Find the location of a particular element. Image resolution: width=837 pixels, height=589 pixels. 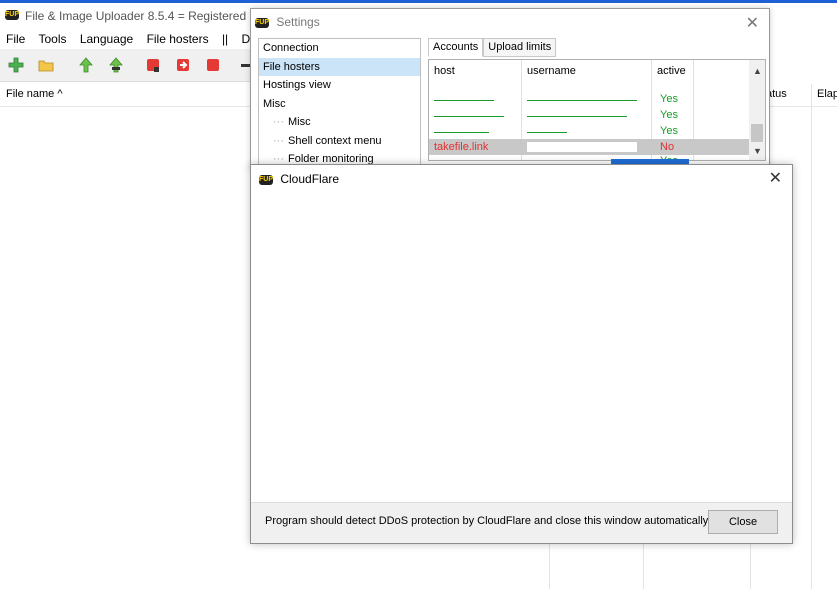

settings-tabs: Accounts Upload limits is located at coordinates (492, 47).